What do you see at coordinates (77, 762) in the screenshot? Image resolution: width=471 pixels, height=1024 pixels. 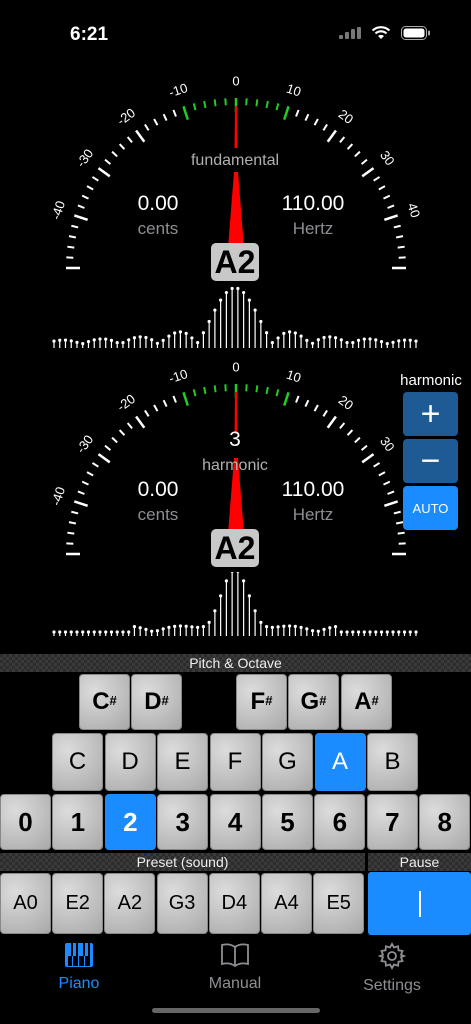 I see `note-key-c: C` at bounding box center [77, 762].